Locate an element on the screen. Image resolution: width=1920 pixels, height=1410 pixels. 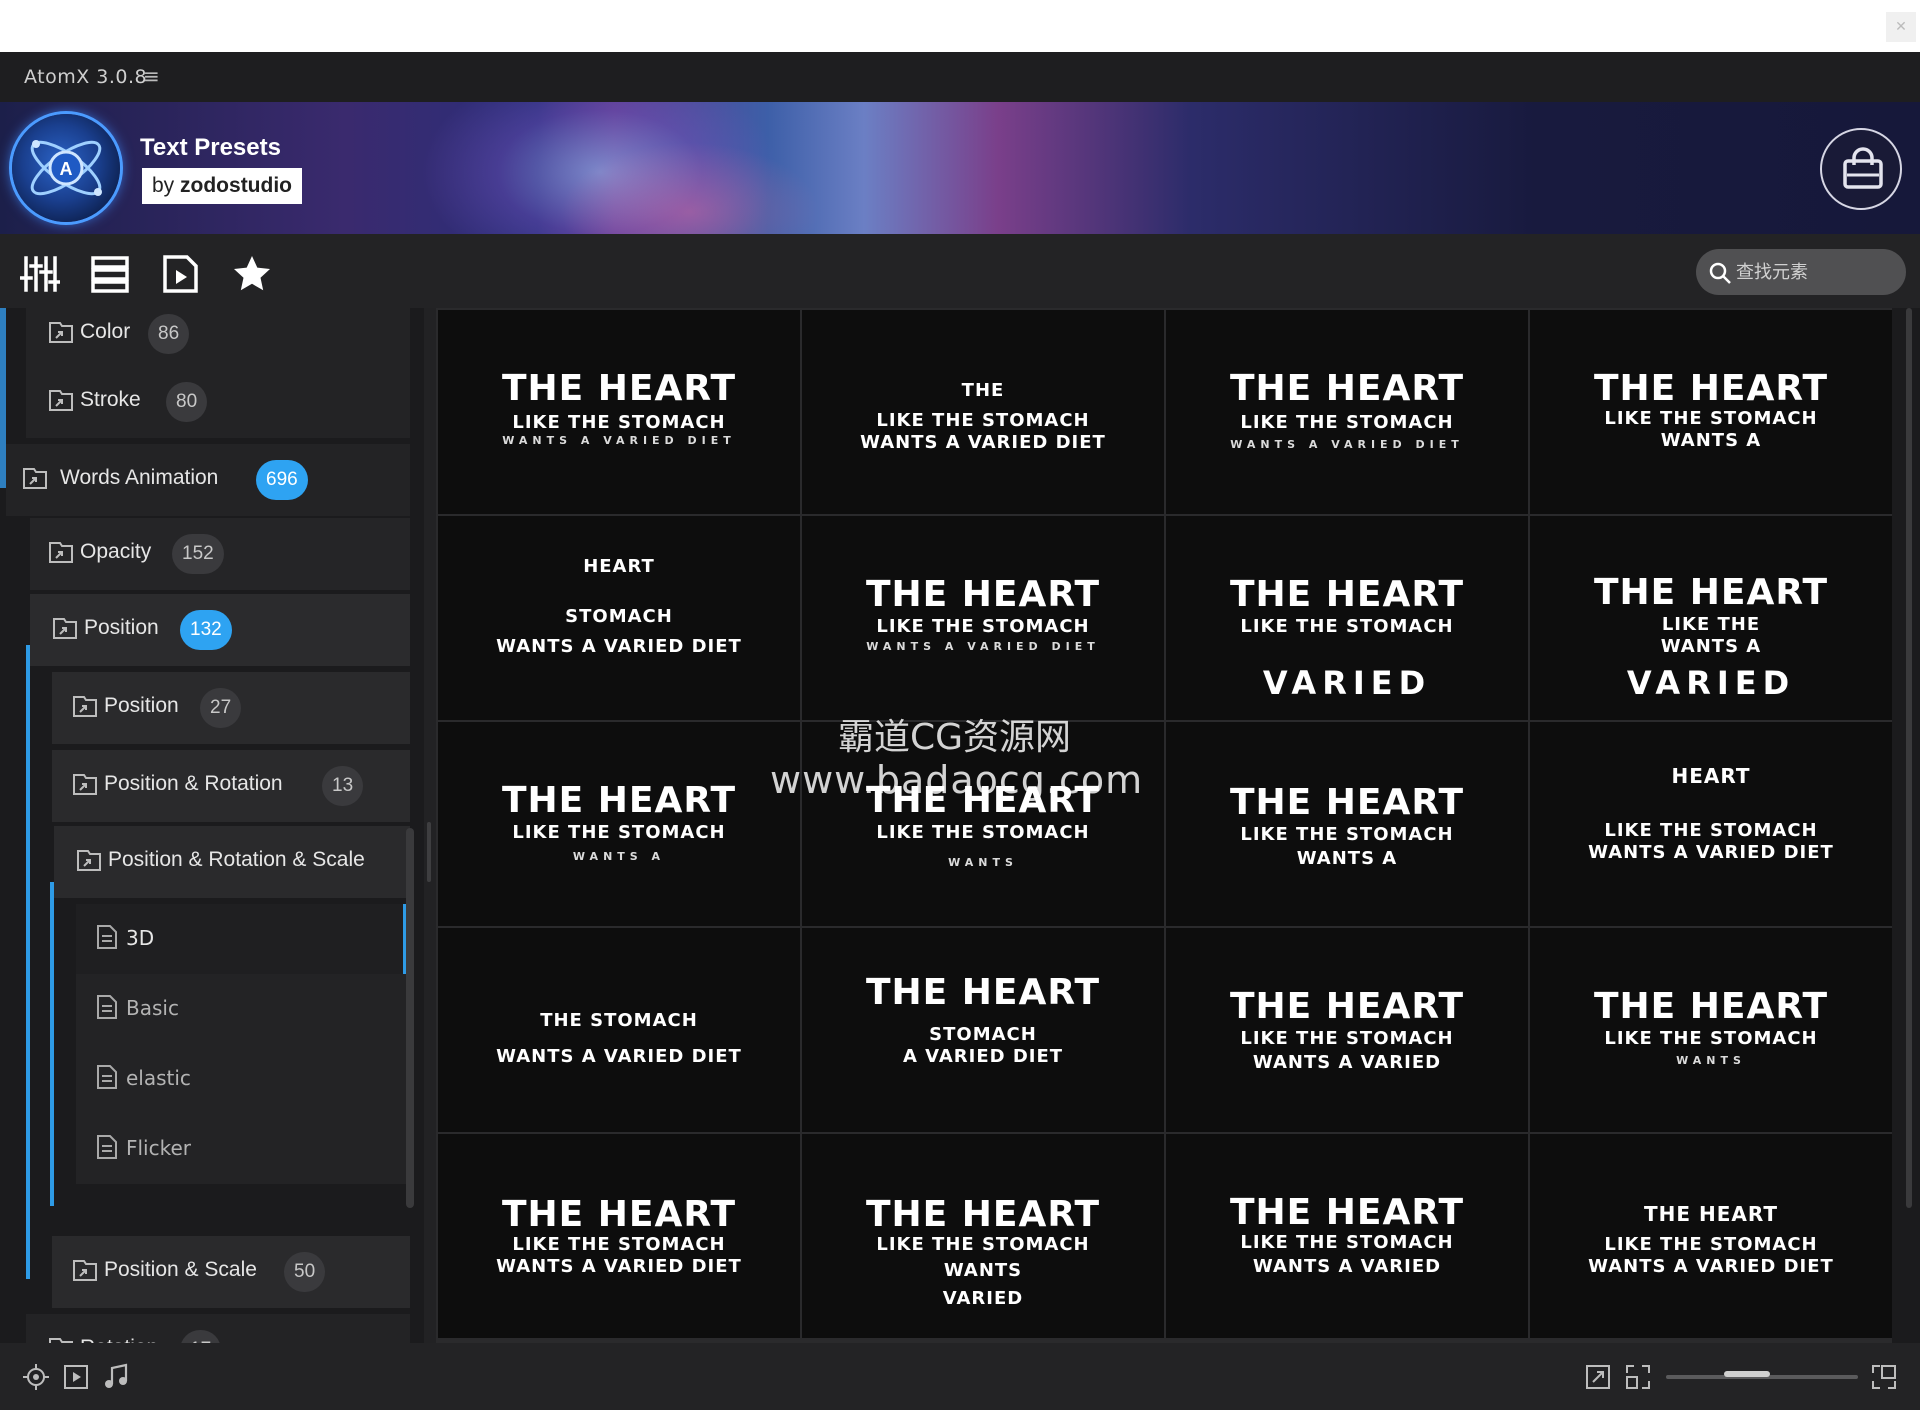
preset-thumbnail: THE HEART LIKE THE STOMACH WANTS is located at coordinates (1711, 1030).